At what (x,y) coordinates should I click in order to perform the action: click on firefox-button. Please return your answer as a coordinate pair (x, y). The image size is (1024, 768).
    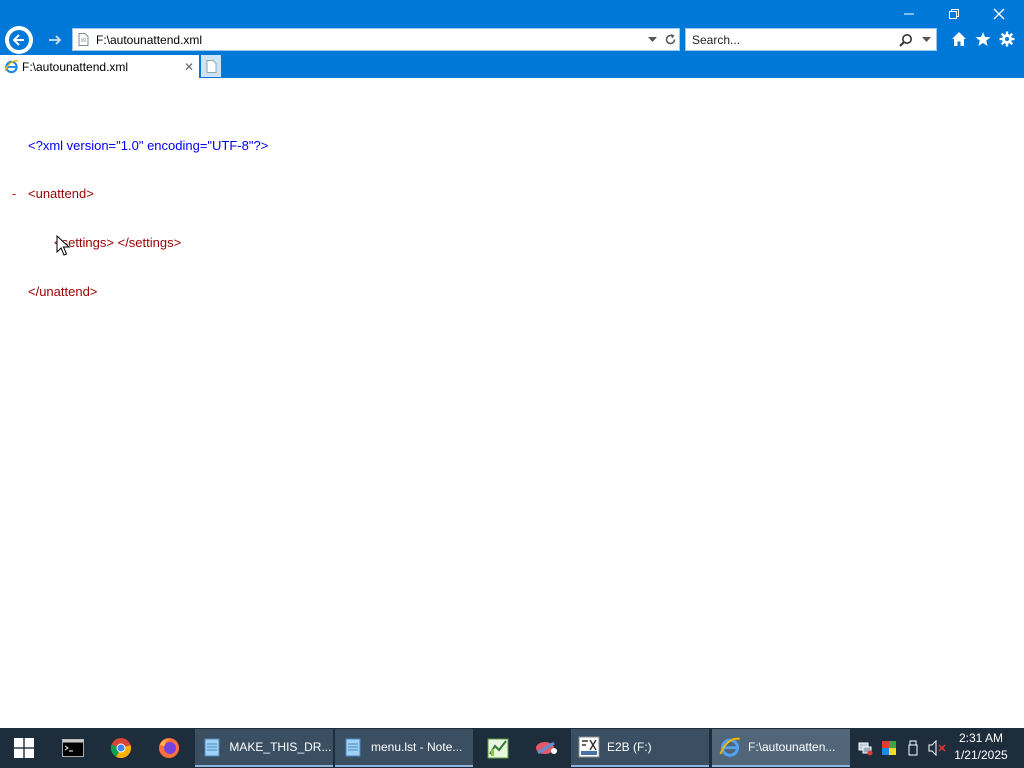
    Looking at the image, I should click on (169, 748).